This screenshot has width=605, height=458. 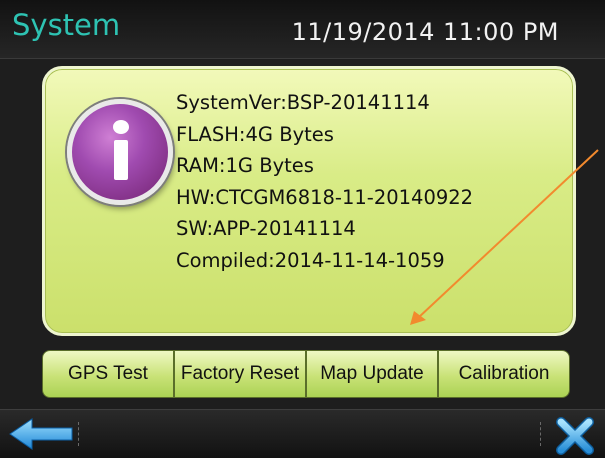 What do you see at coordinates (78, 434) in the screenshot?
I see `footer-separator-left` at bounding box center [78, 434].